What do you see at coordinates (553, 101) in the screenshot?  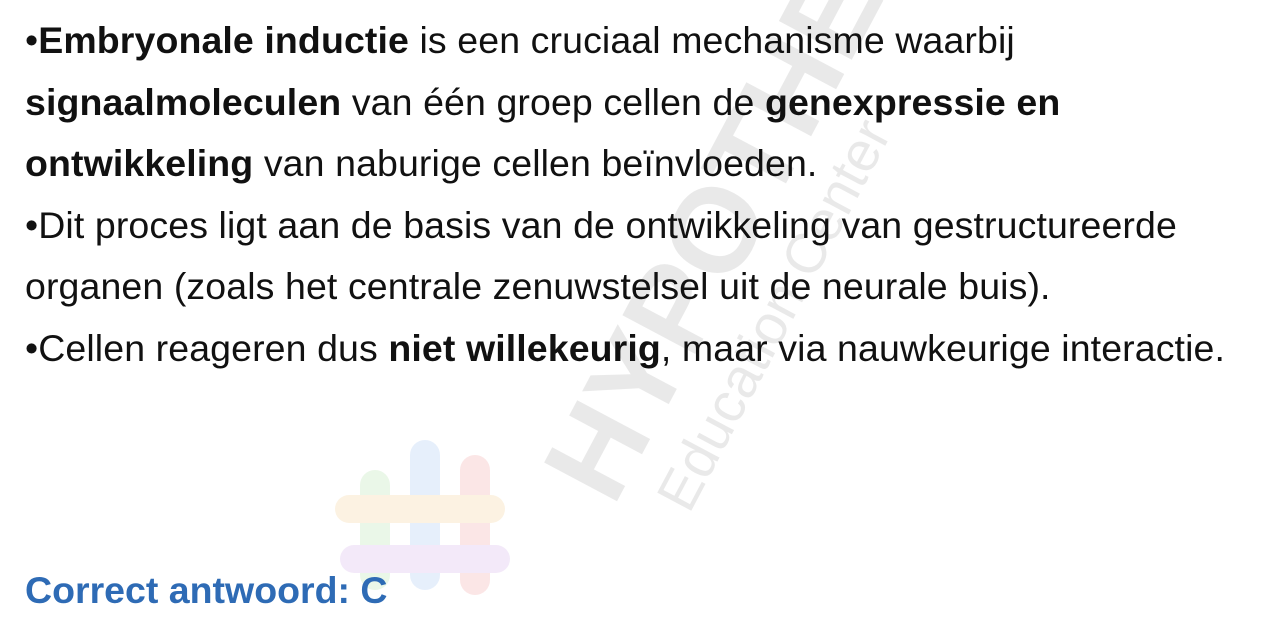 I see `body-text: van één groep cellen de` at bounding box center [553, 101].